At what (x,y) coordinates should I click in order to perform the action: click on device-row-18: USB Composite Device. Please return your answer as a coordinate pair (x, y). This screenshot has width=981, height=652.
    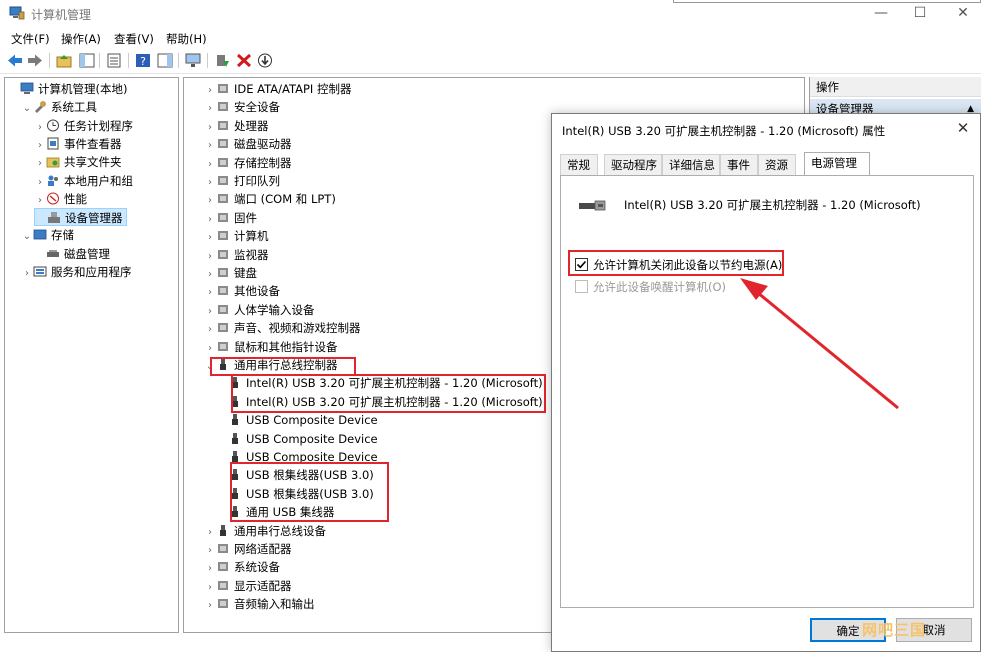
    Looking at the image, I should click on (300, 420).